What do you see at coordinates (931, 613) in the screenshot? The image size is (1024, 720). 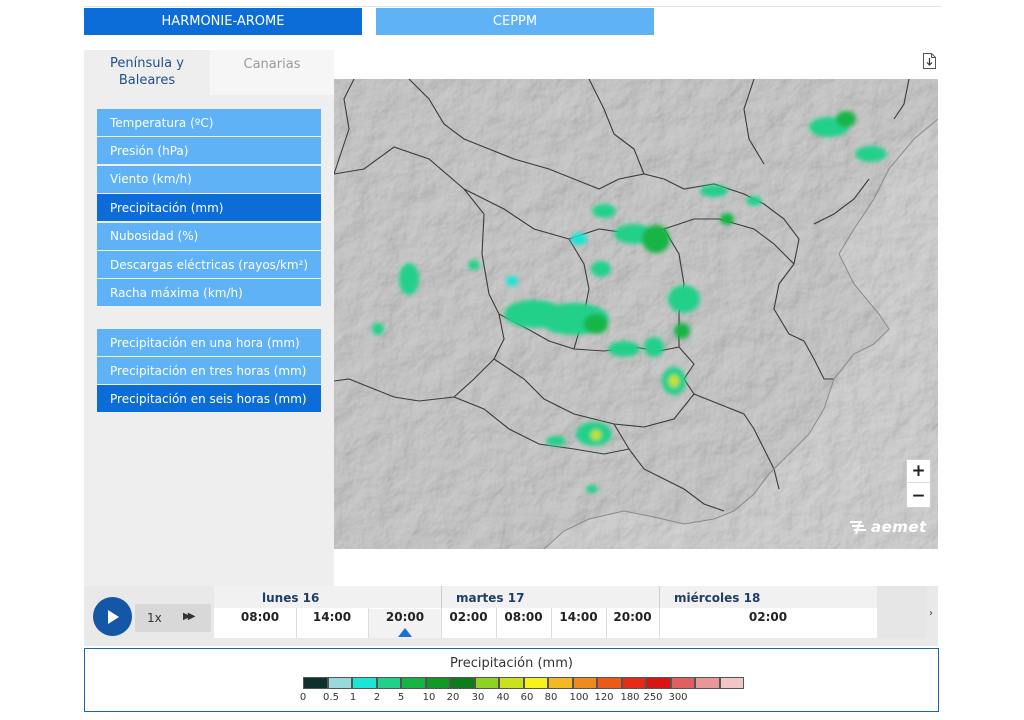 I see `timeline-next-icon: ›` at bounding box center [931, 613].